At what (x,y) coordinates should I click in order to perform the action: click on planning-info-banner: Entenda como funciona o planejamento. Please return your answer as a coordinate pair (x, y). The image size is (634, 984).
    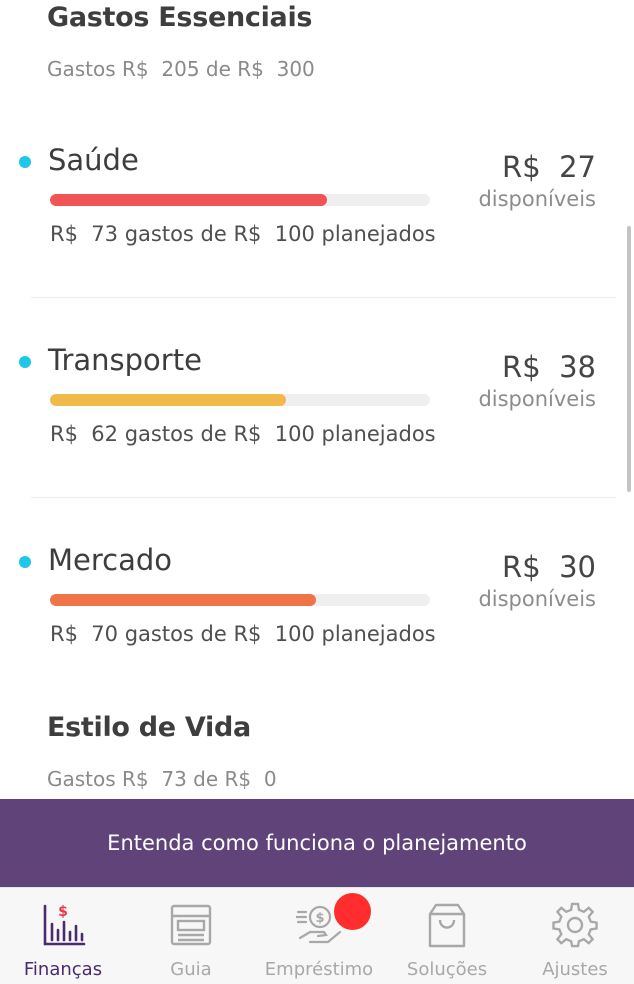
    Looking at the image, I should click on (317, 843).